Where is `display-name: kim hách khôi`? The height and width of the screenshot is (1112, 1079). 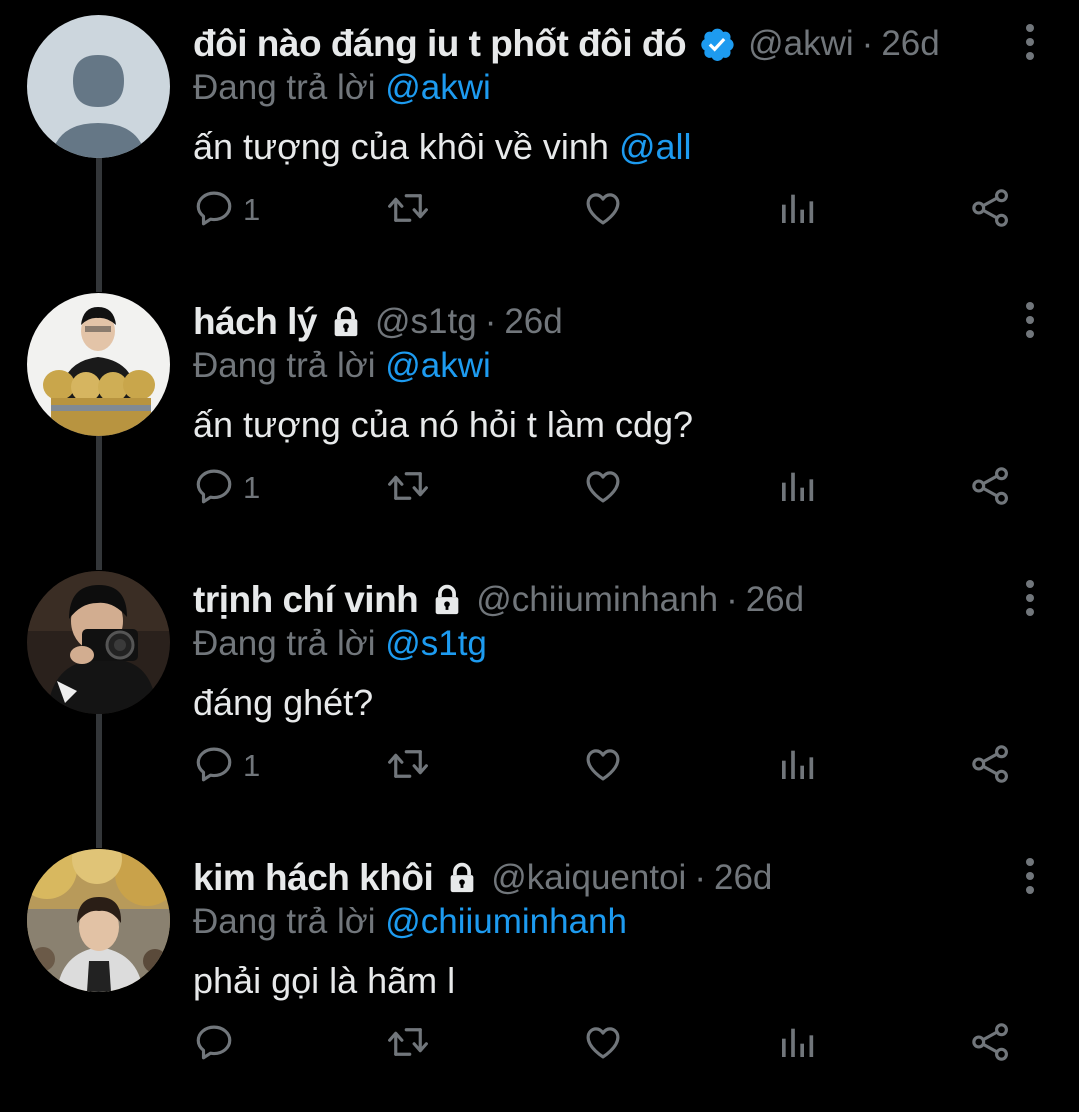 display-name: kim hách khôi is located at coordinates (313, 878).